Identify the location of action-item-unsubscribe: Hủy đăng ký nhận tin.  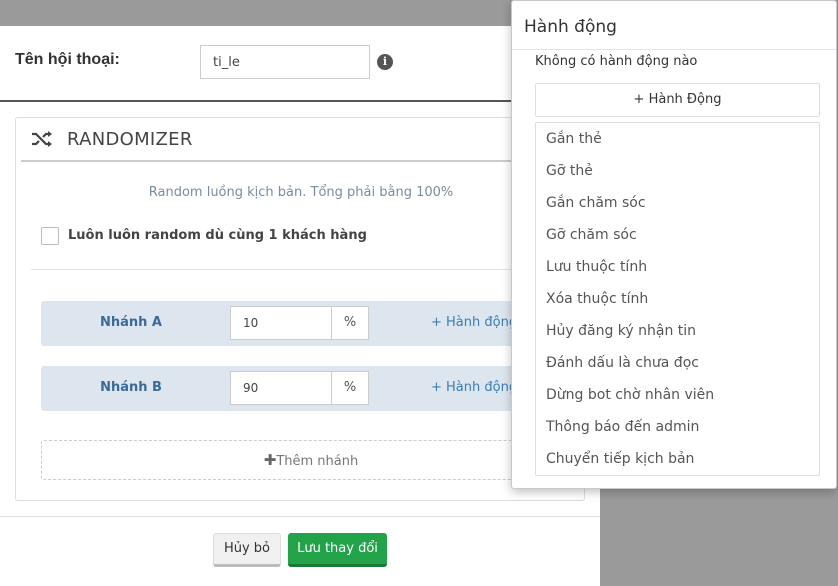
(677, 331).